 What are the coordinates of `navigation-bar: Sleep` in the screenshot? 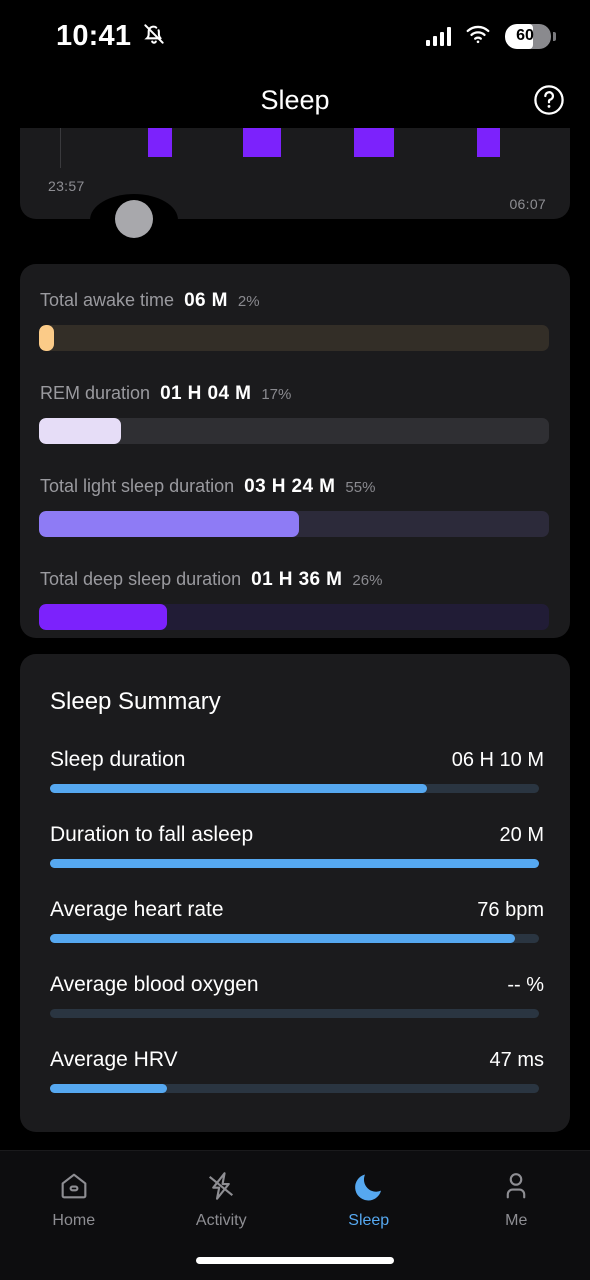 It's located at (295, 100).